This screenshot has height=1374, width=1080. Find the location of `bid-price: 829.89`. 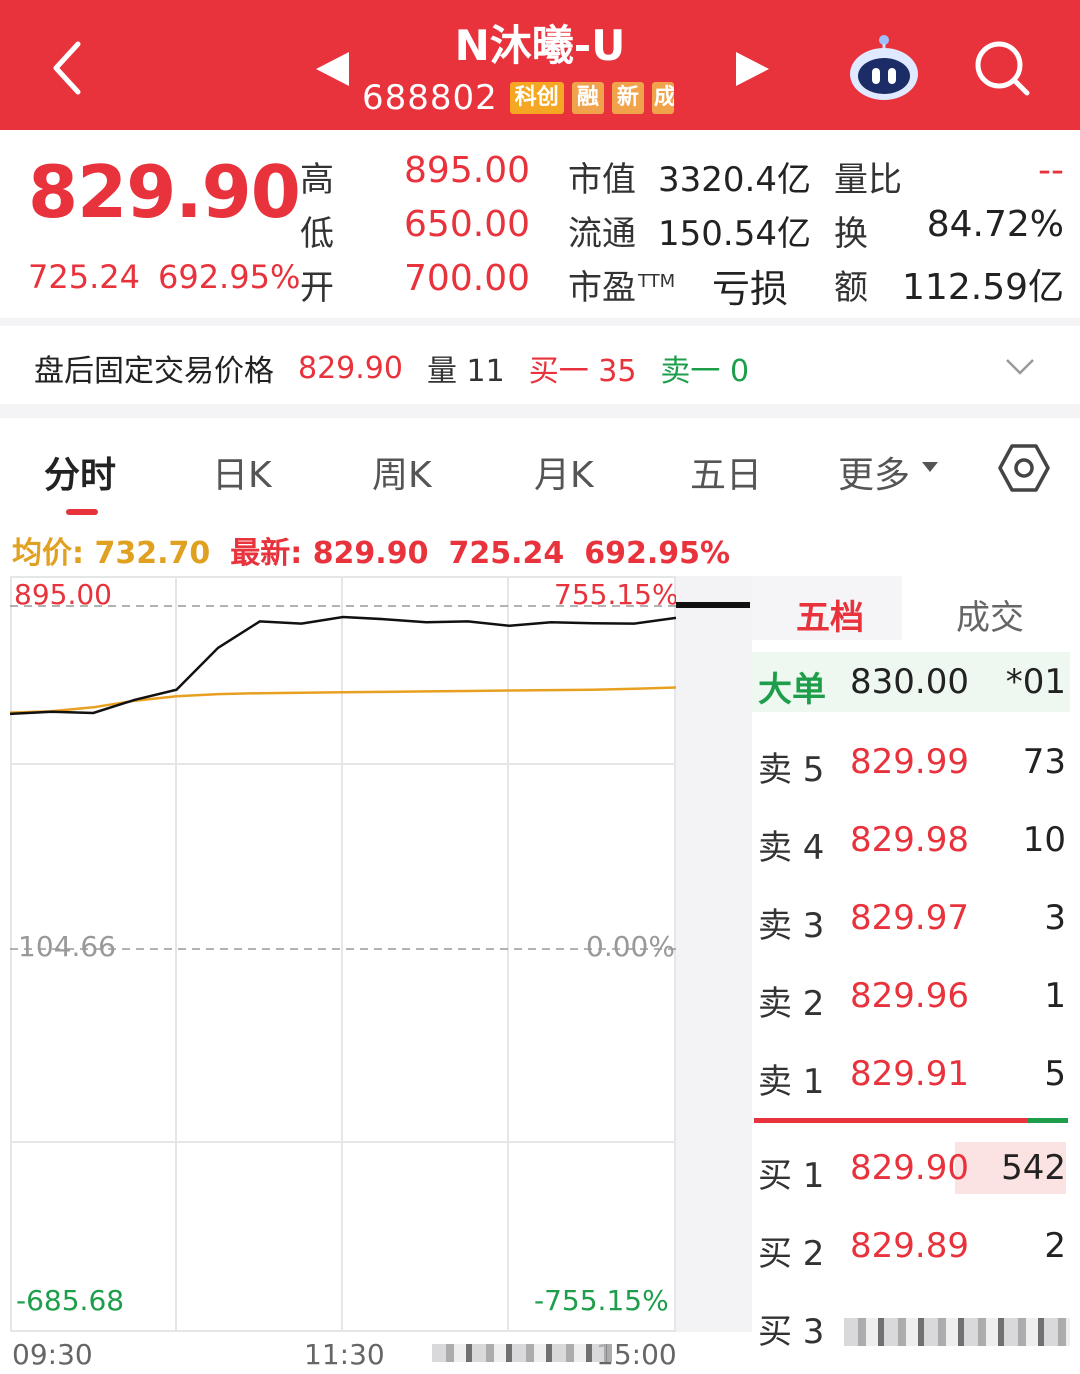

bid-price: 829.89 is located at coordinates (909, 1246).